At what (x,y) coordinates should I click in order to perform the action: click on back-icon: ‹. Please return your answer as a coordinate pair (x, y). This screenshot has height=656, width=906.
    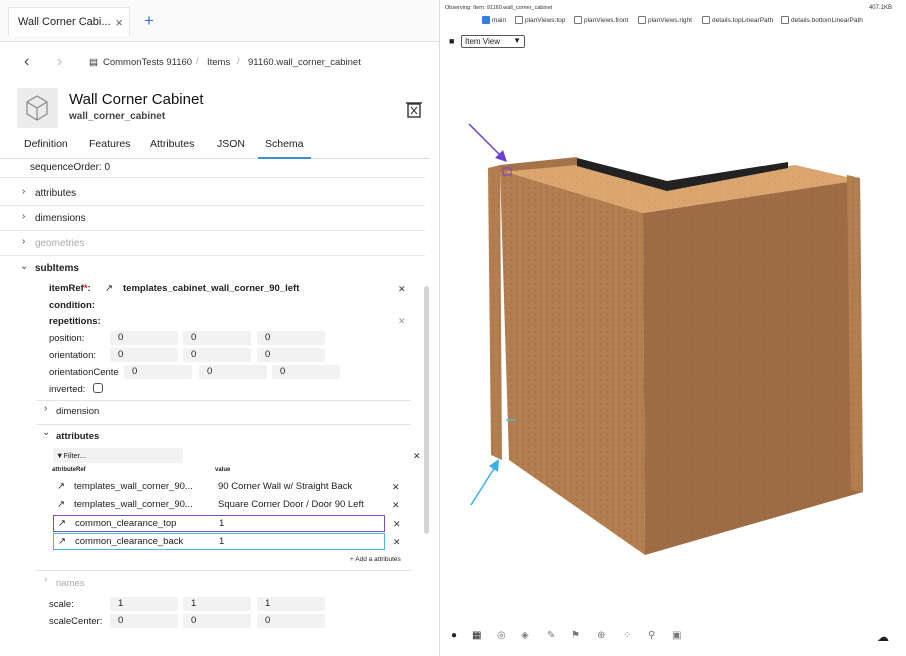
    Looking at the image, I should click on (26, 62).